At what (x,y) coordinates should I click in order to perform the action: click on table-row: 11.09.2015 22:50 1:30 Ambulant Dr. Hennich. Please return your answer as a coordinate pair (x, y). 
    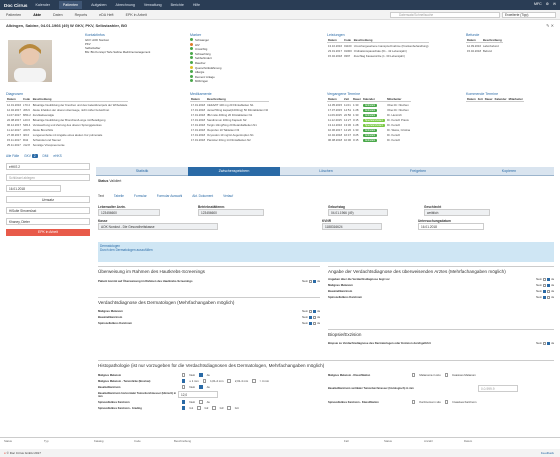
    Looking at the image, I should click on (369, 114).